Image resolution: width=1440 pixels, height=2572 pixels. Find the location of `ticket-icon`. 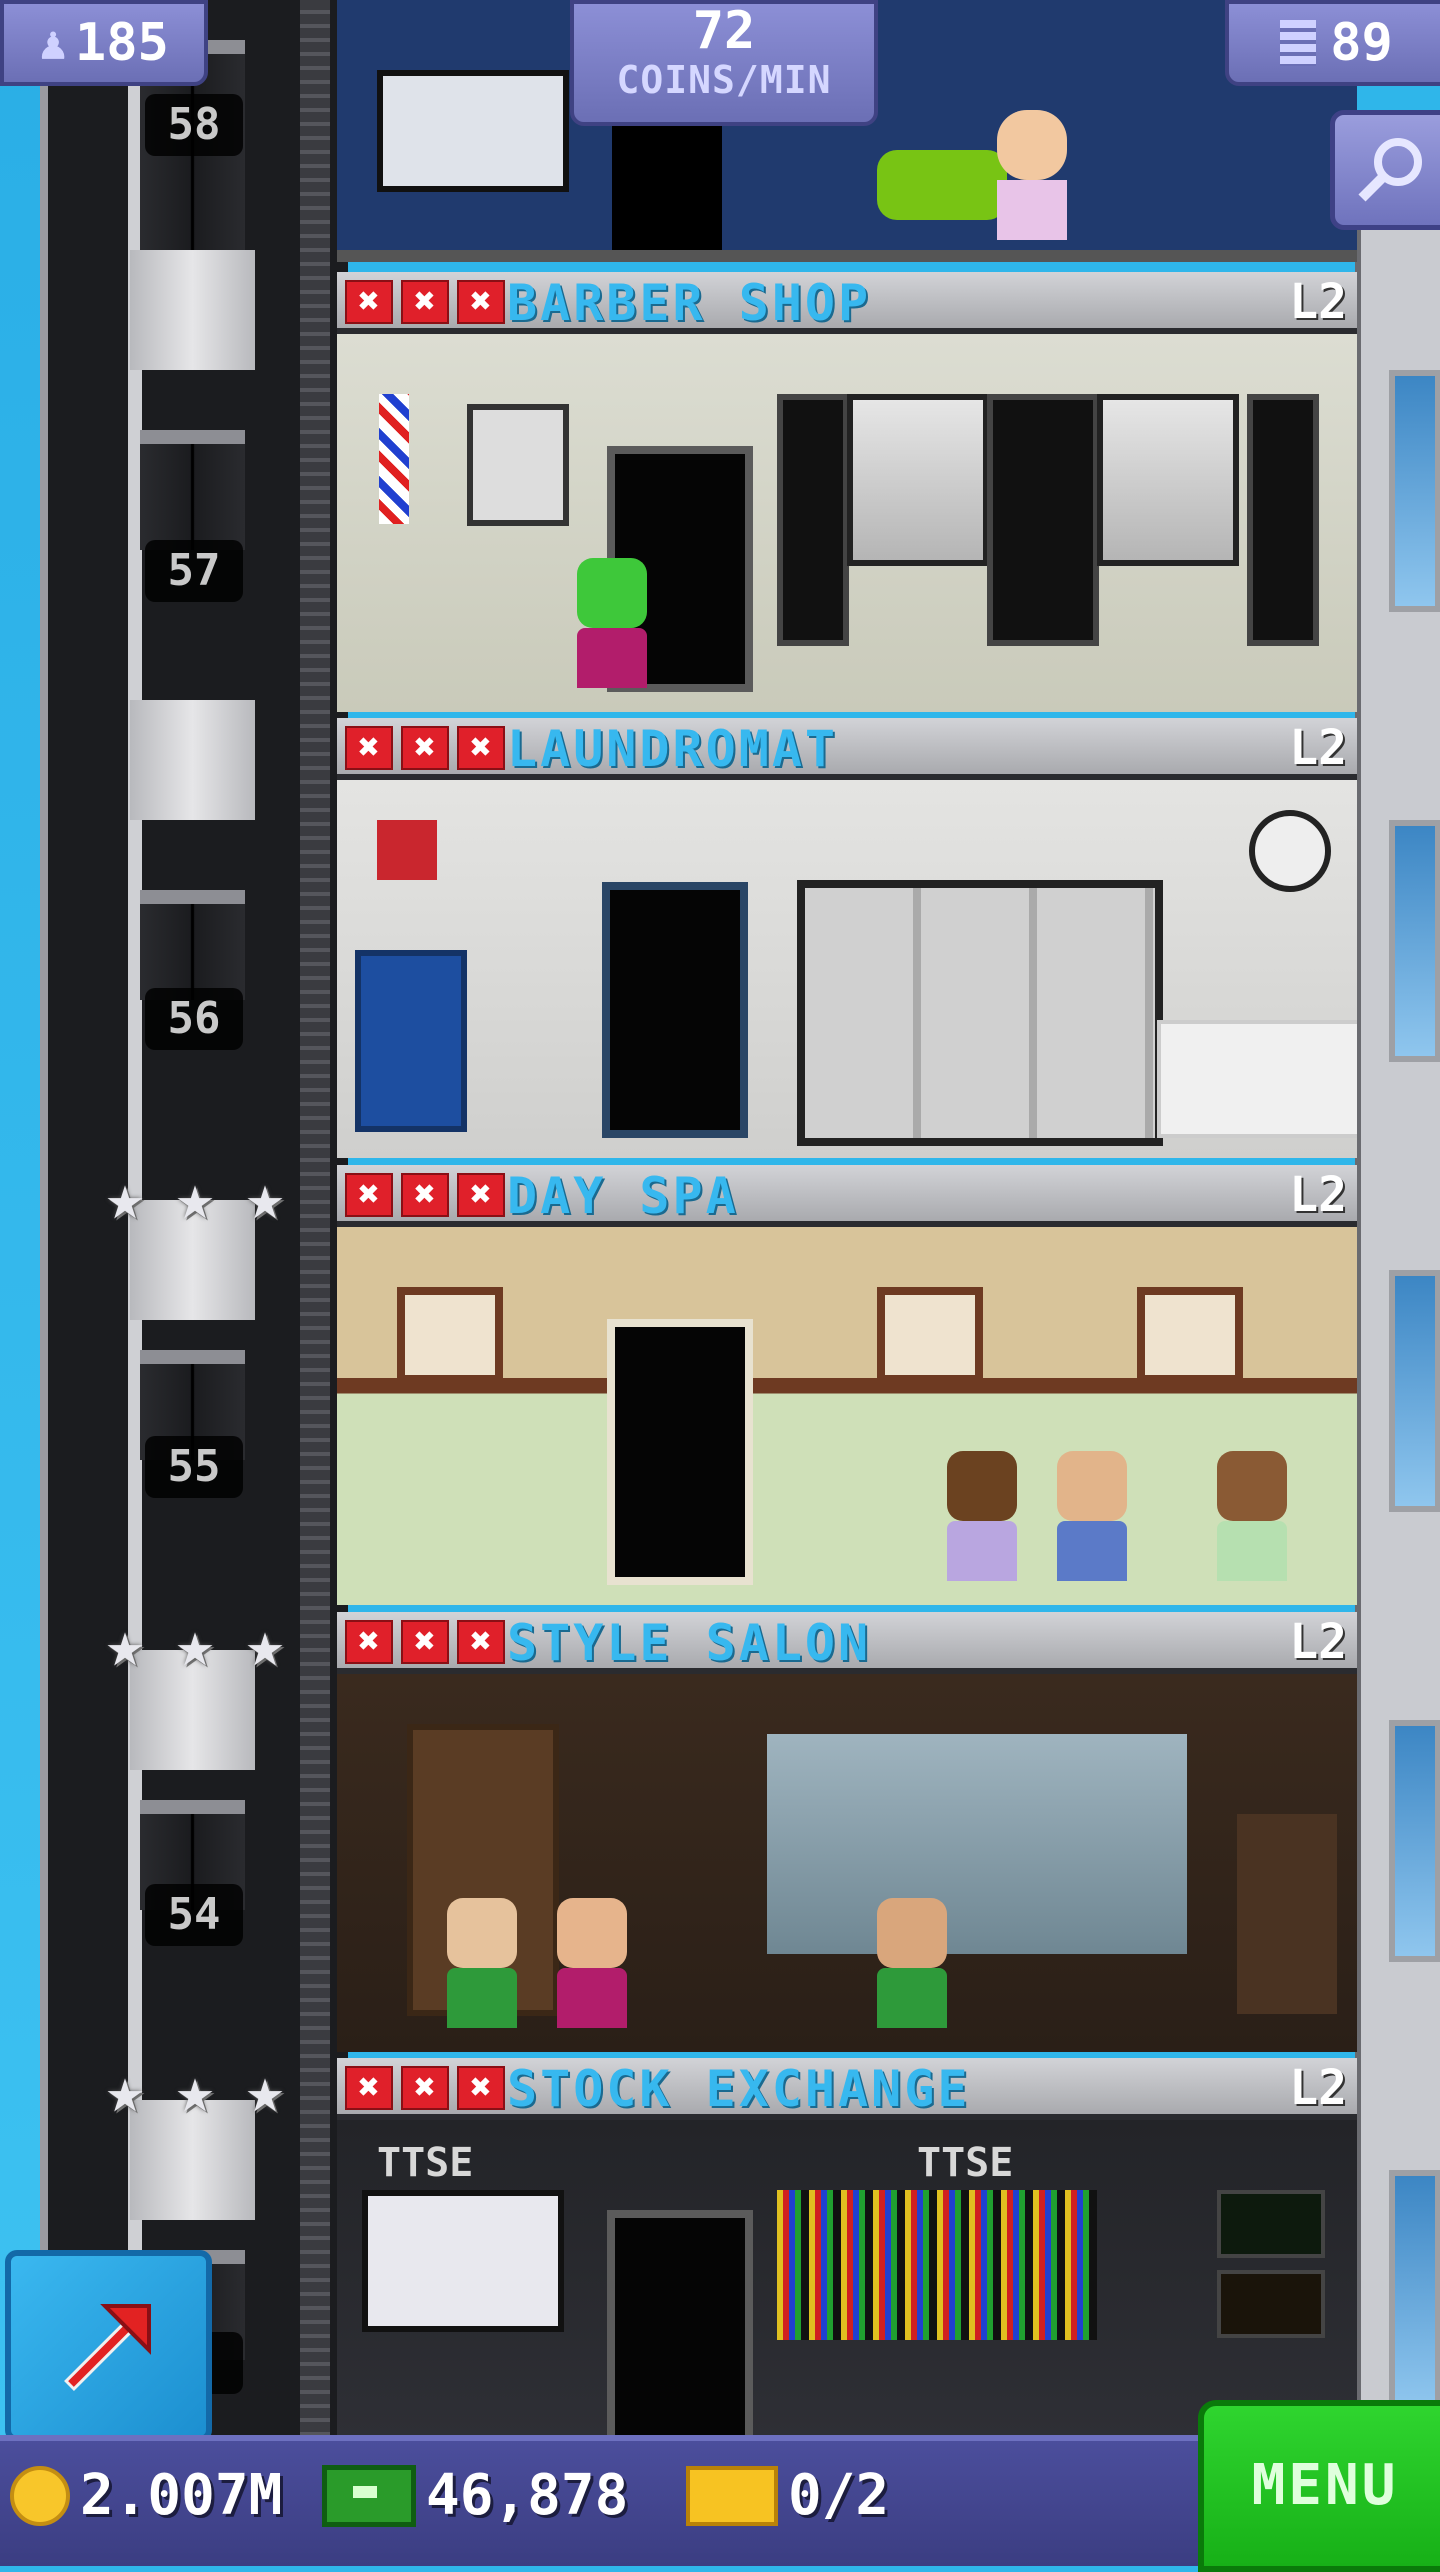

ticket-icon is located at coordinates (732, 2495).